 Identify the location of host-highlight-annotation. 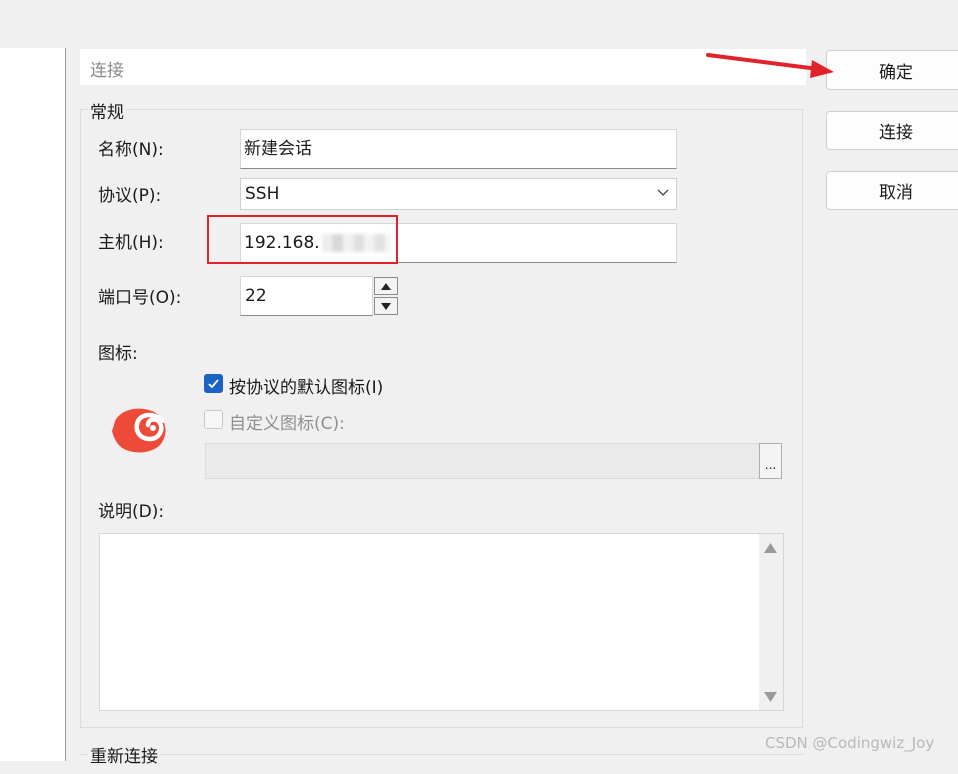
(302, 239).